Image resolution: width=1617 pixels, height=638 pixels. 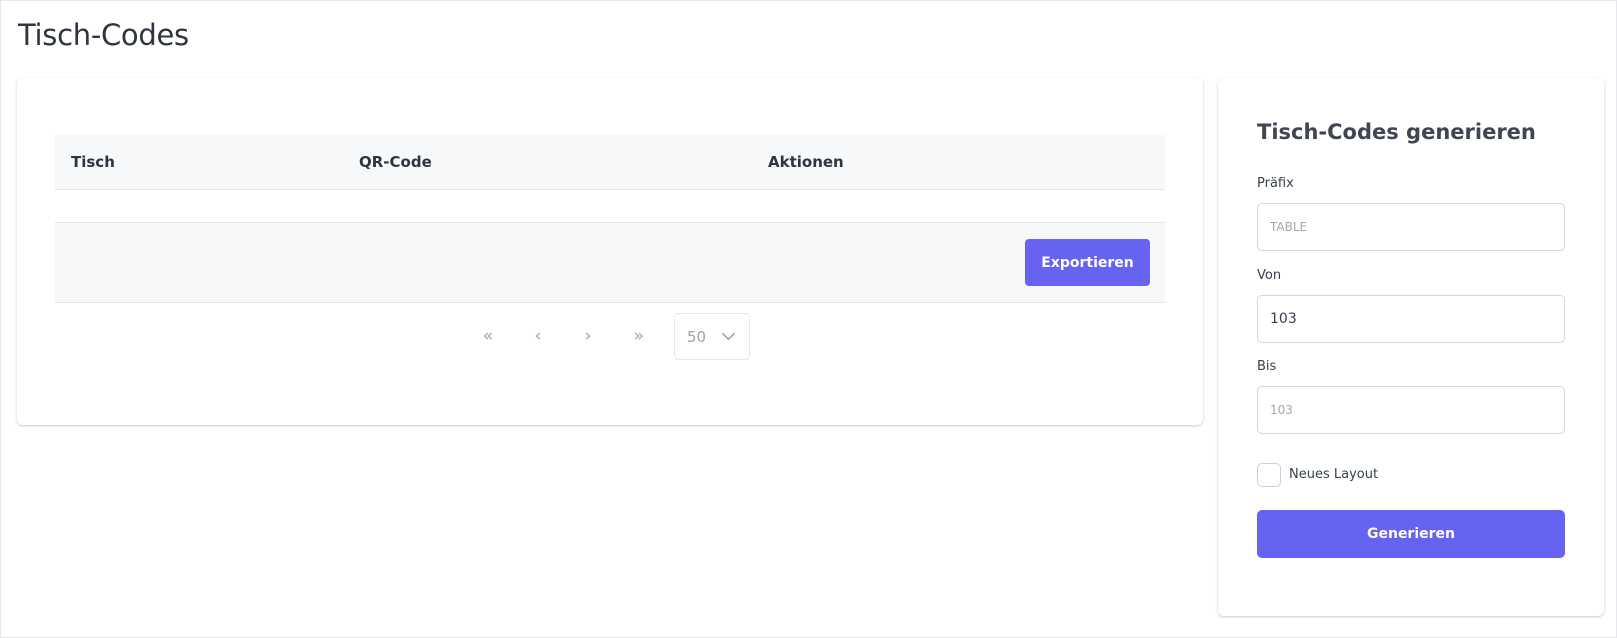 What do you see at coordinates (1087, 262) in the screenshot?
I see `export-button: Exportieren` at bounding box center [1087, 262].